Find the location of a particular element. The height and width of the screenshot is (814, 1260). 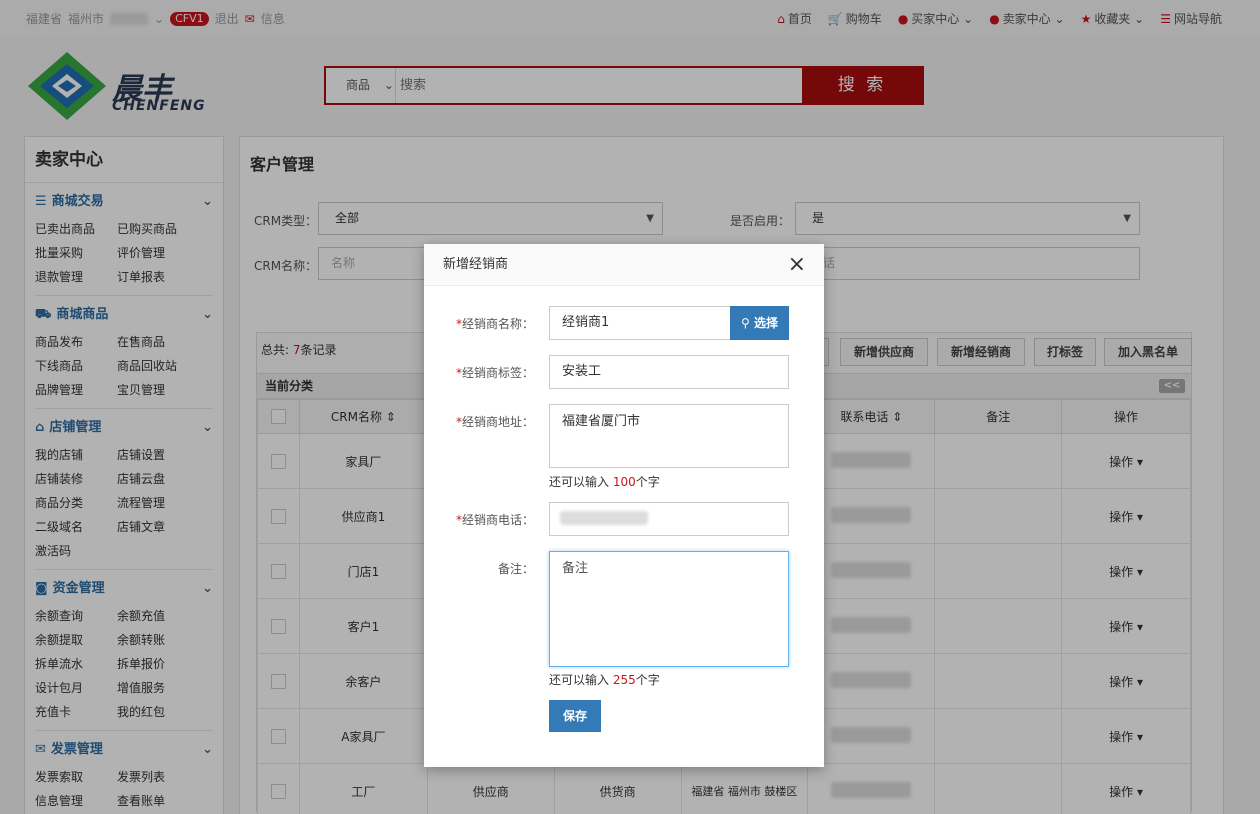

dealer-name-input: 经销商1 is located at coordinates (640, 323).